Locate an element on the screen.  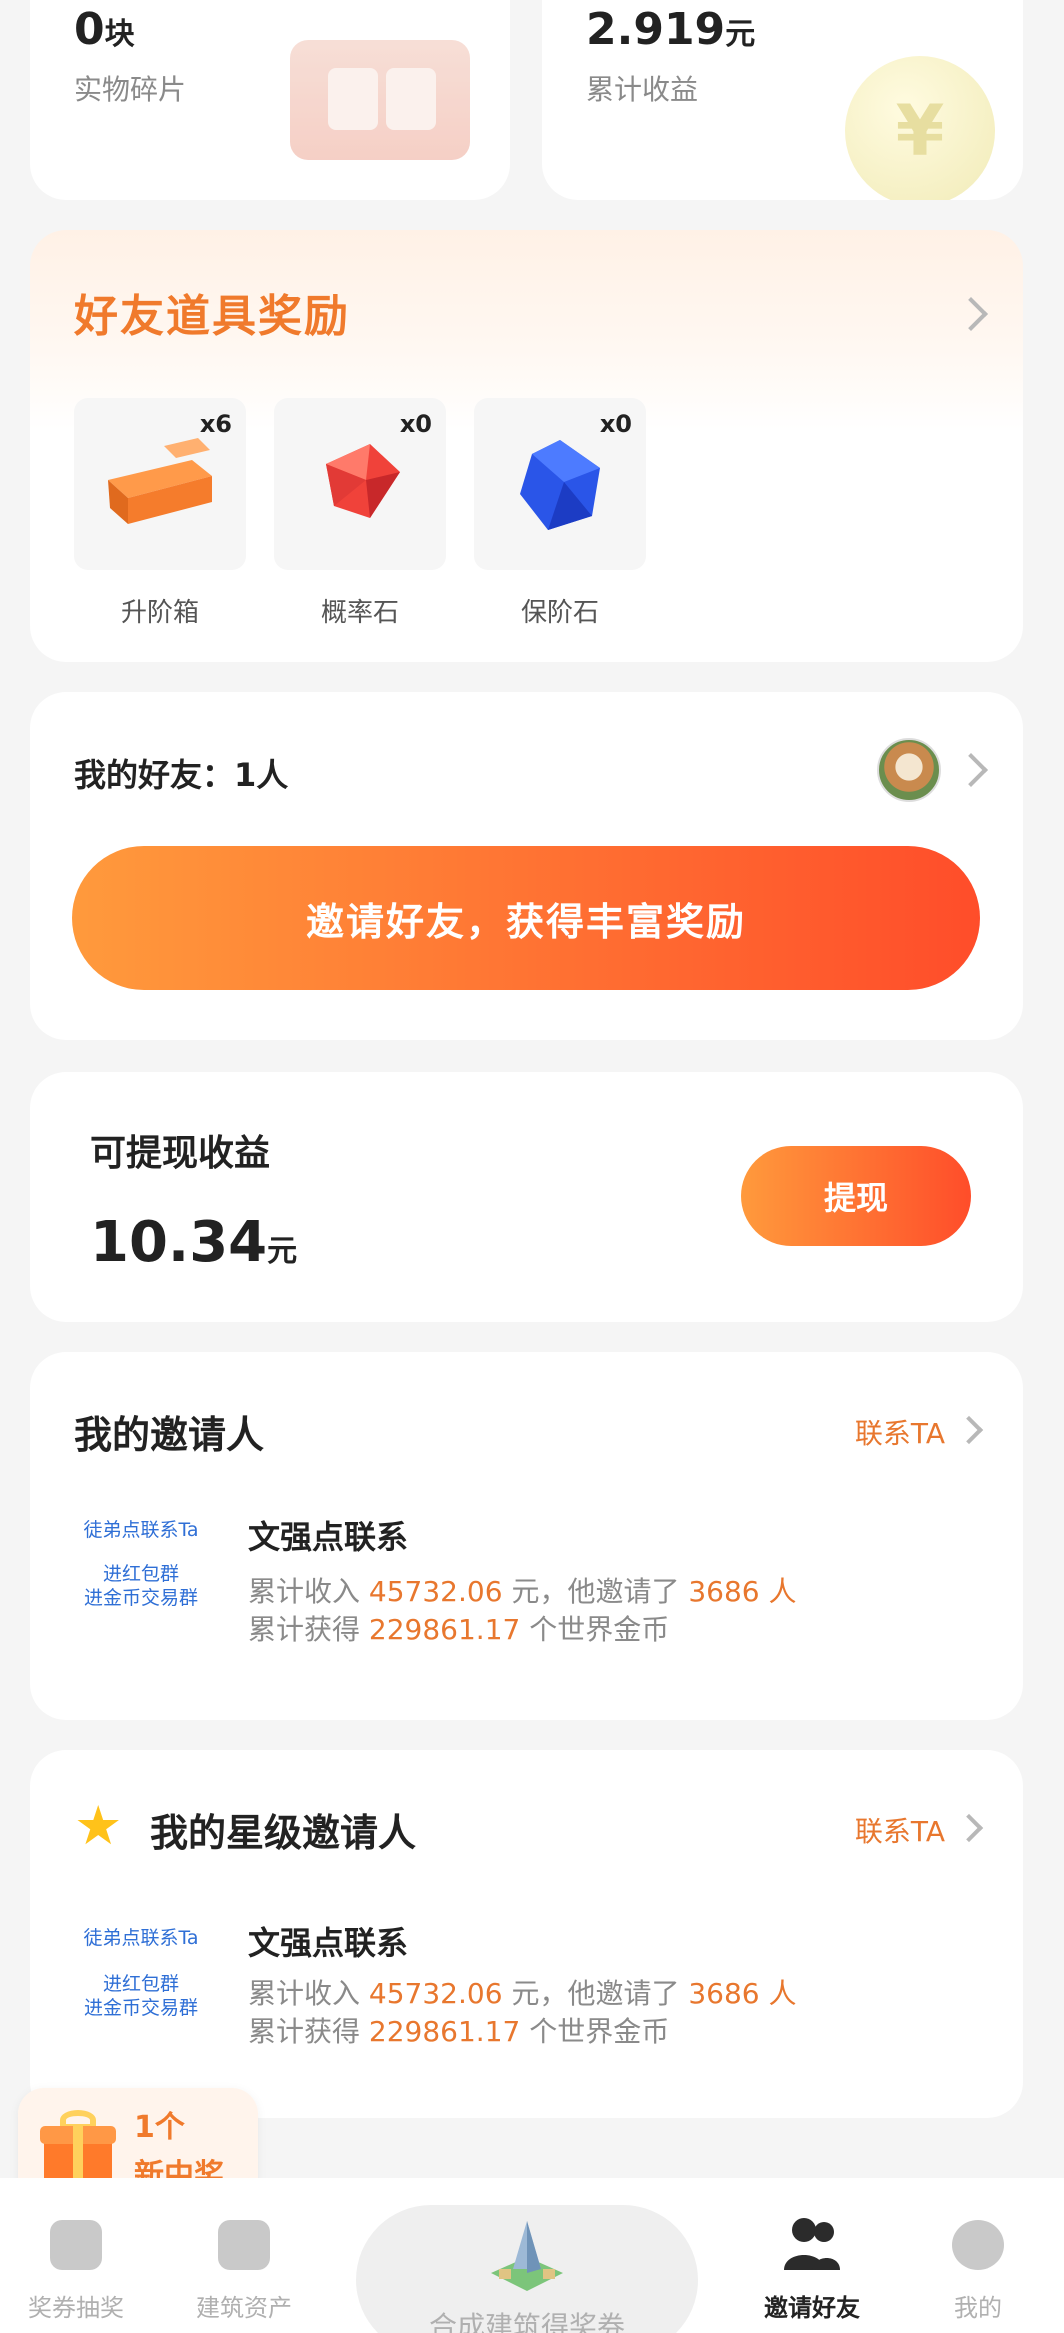
fragments-value: 0块 is located at coordinates (104, 29).